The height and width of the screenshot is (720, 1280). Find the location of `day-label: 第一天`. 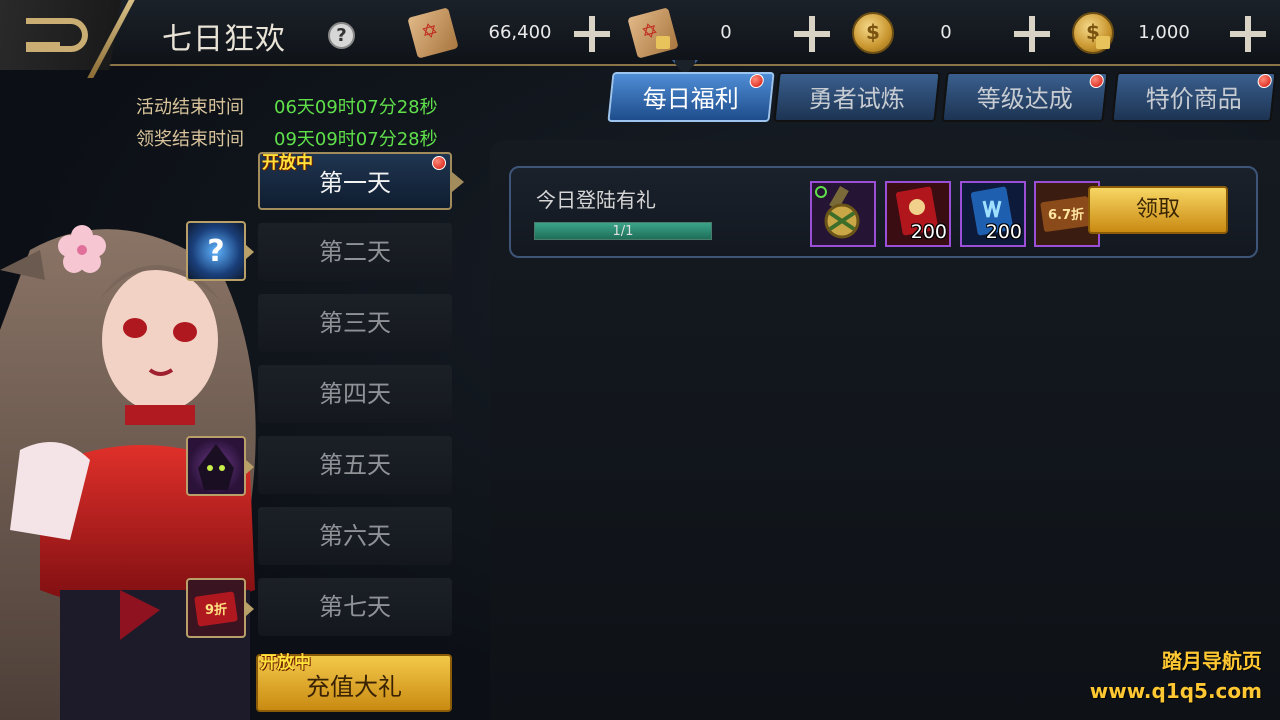

day-label: 第一天 is located at coordinates (355, 183).